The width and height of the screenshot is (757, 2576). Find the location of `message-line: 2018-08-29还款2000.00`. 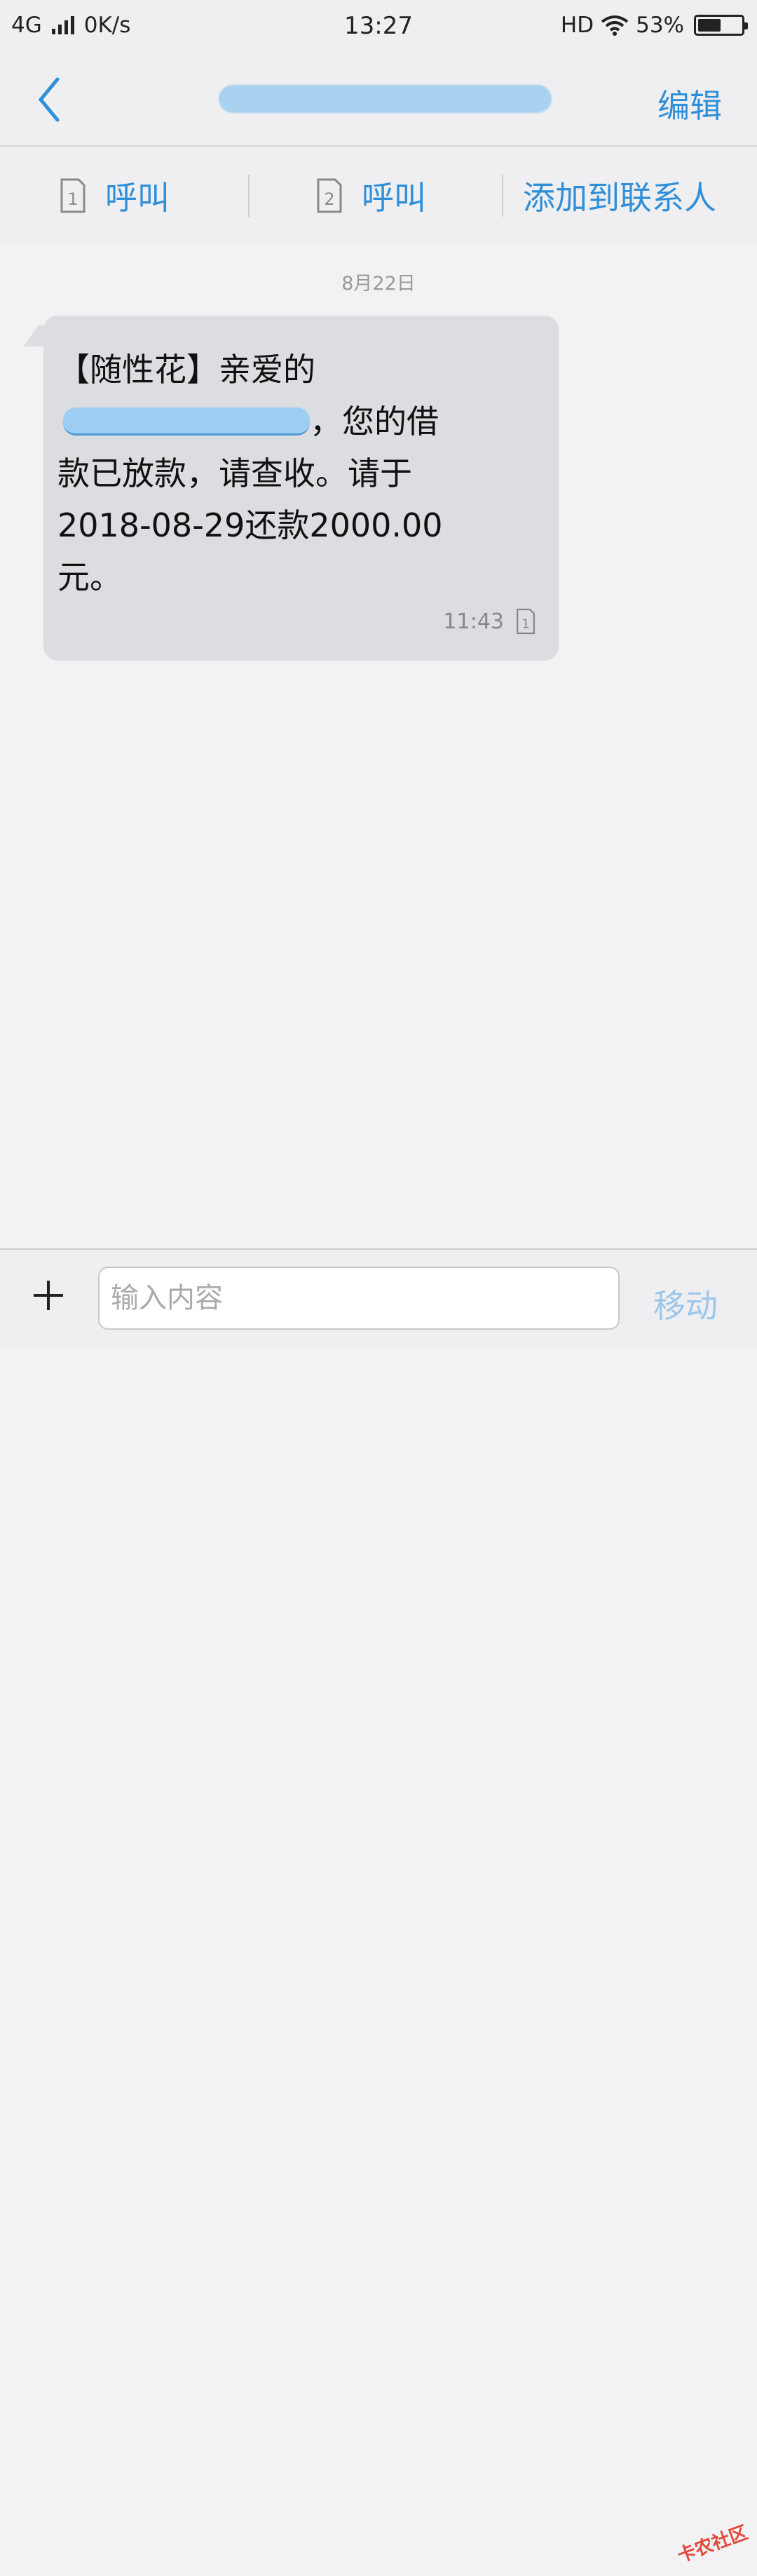

message-line: 2018-08-29还款2000.00 is located at coordinates (250, 525).